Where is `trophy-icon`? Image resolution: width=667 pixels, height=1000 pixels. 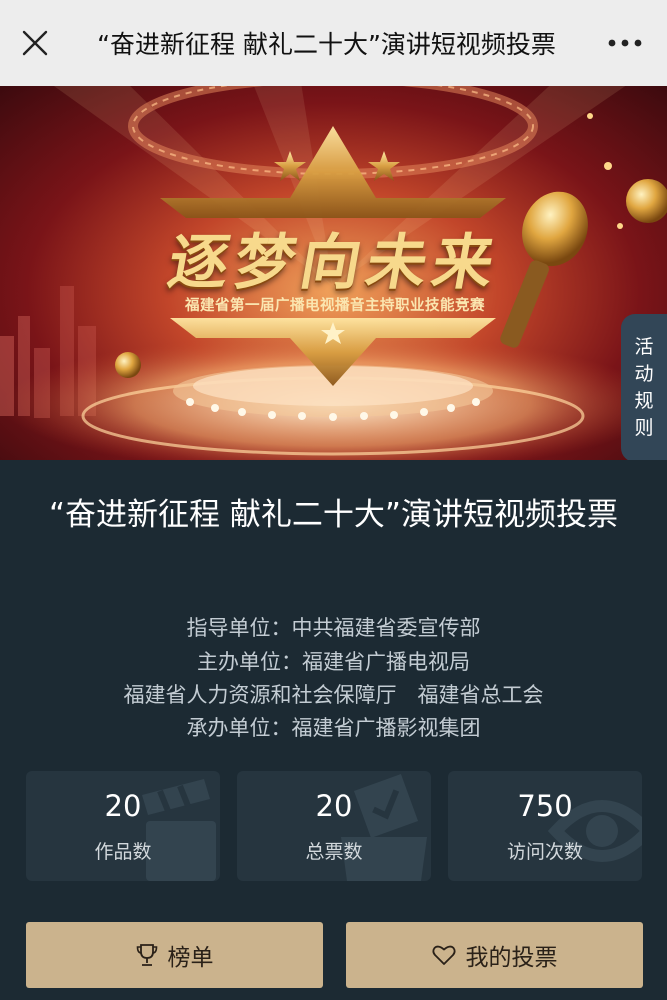
trophy-icon is located at coordinates (147, 955).